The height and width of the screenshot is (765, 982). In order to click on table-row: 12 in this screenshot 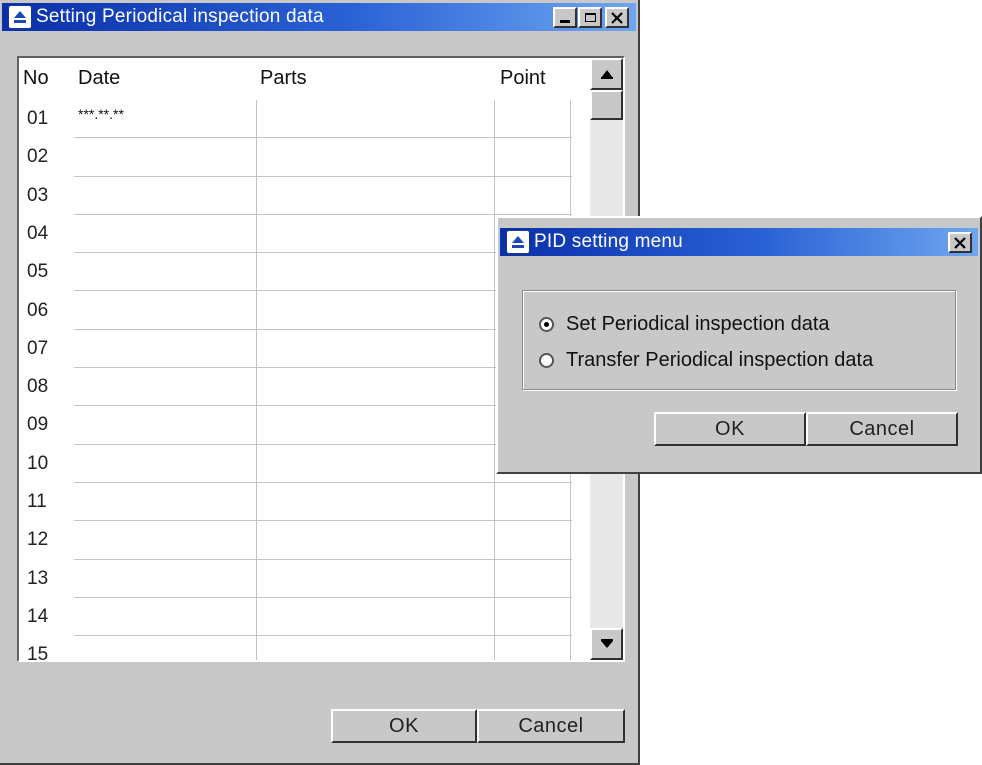, I will do `click(295, 540)`.